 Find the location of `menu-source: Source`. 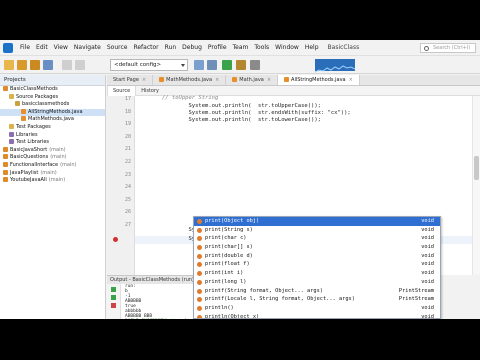

menu-source: Source is located at coordinates (117, 47).